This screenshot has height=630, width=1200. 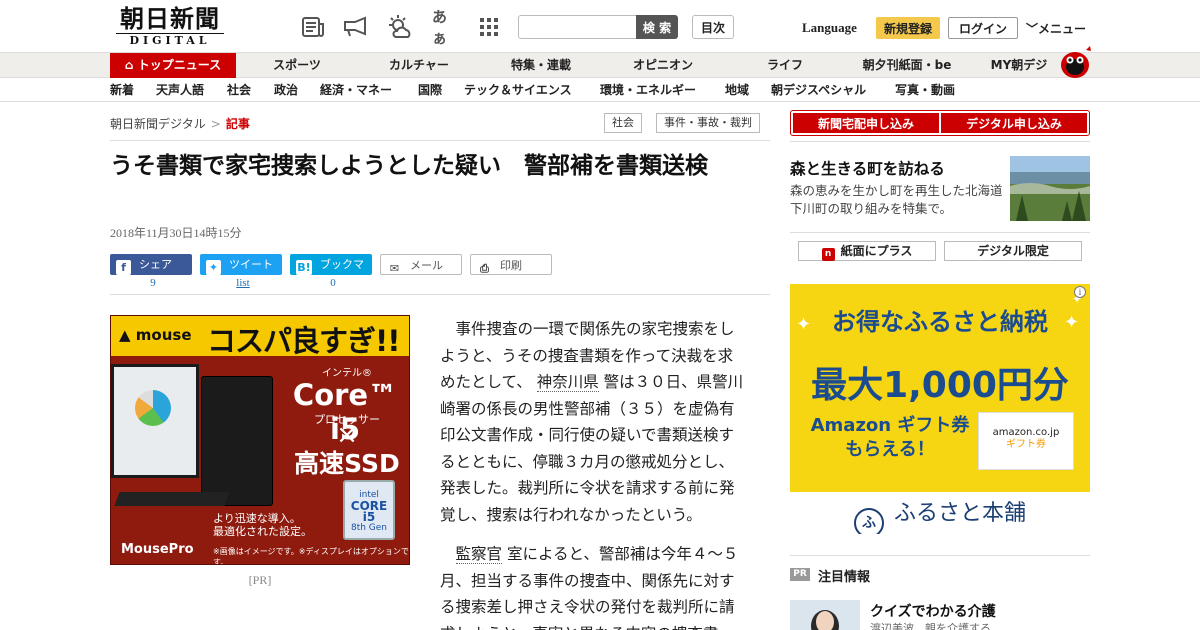 I want to click on logo-main: 朝日新聞, so click(x=170, y=18).